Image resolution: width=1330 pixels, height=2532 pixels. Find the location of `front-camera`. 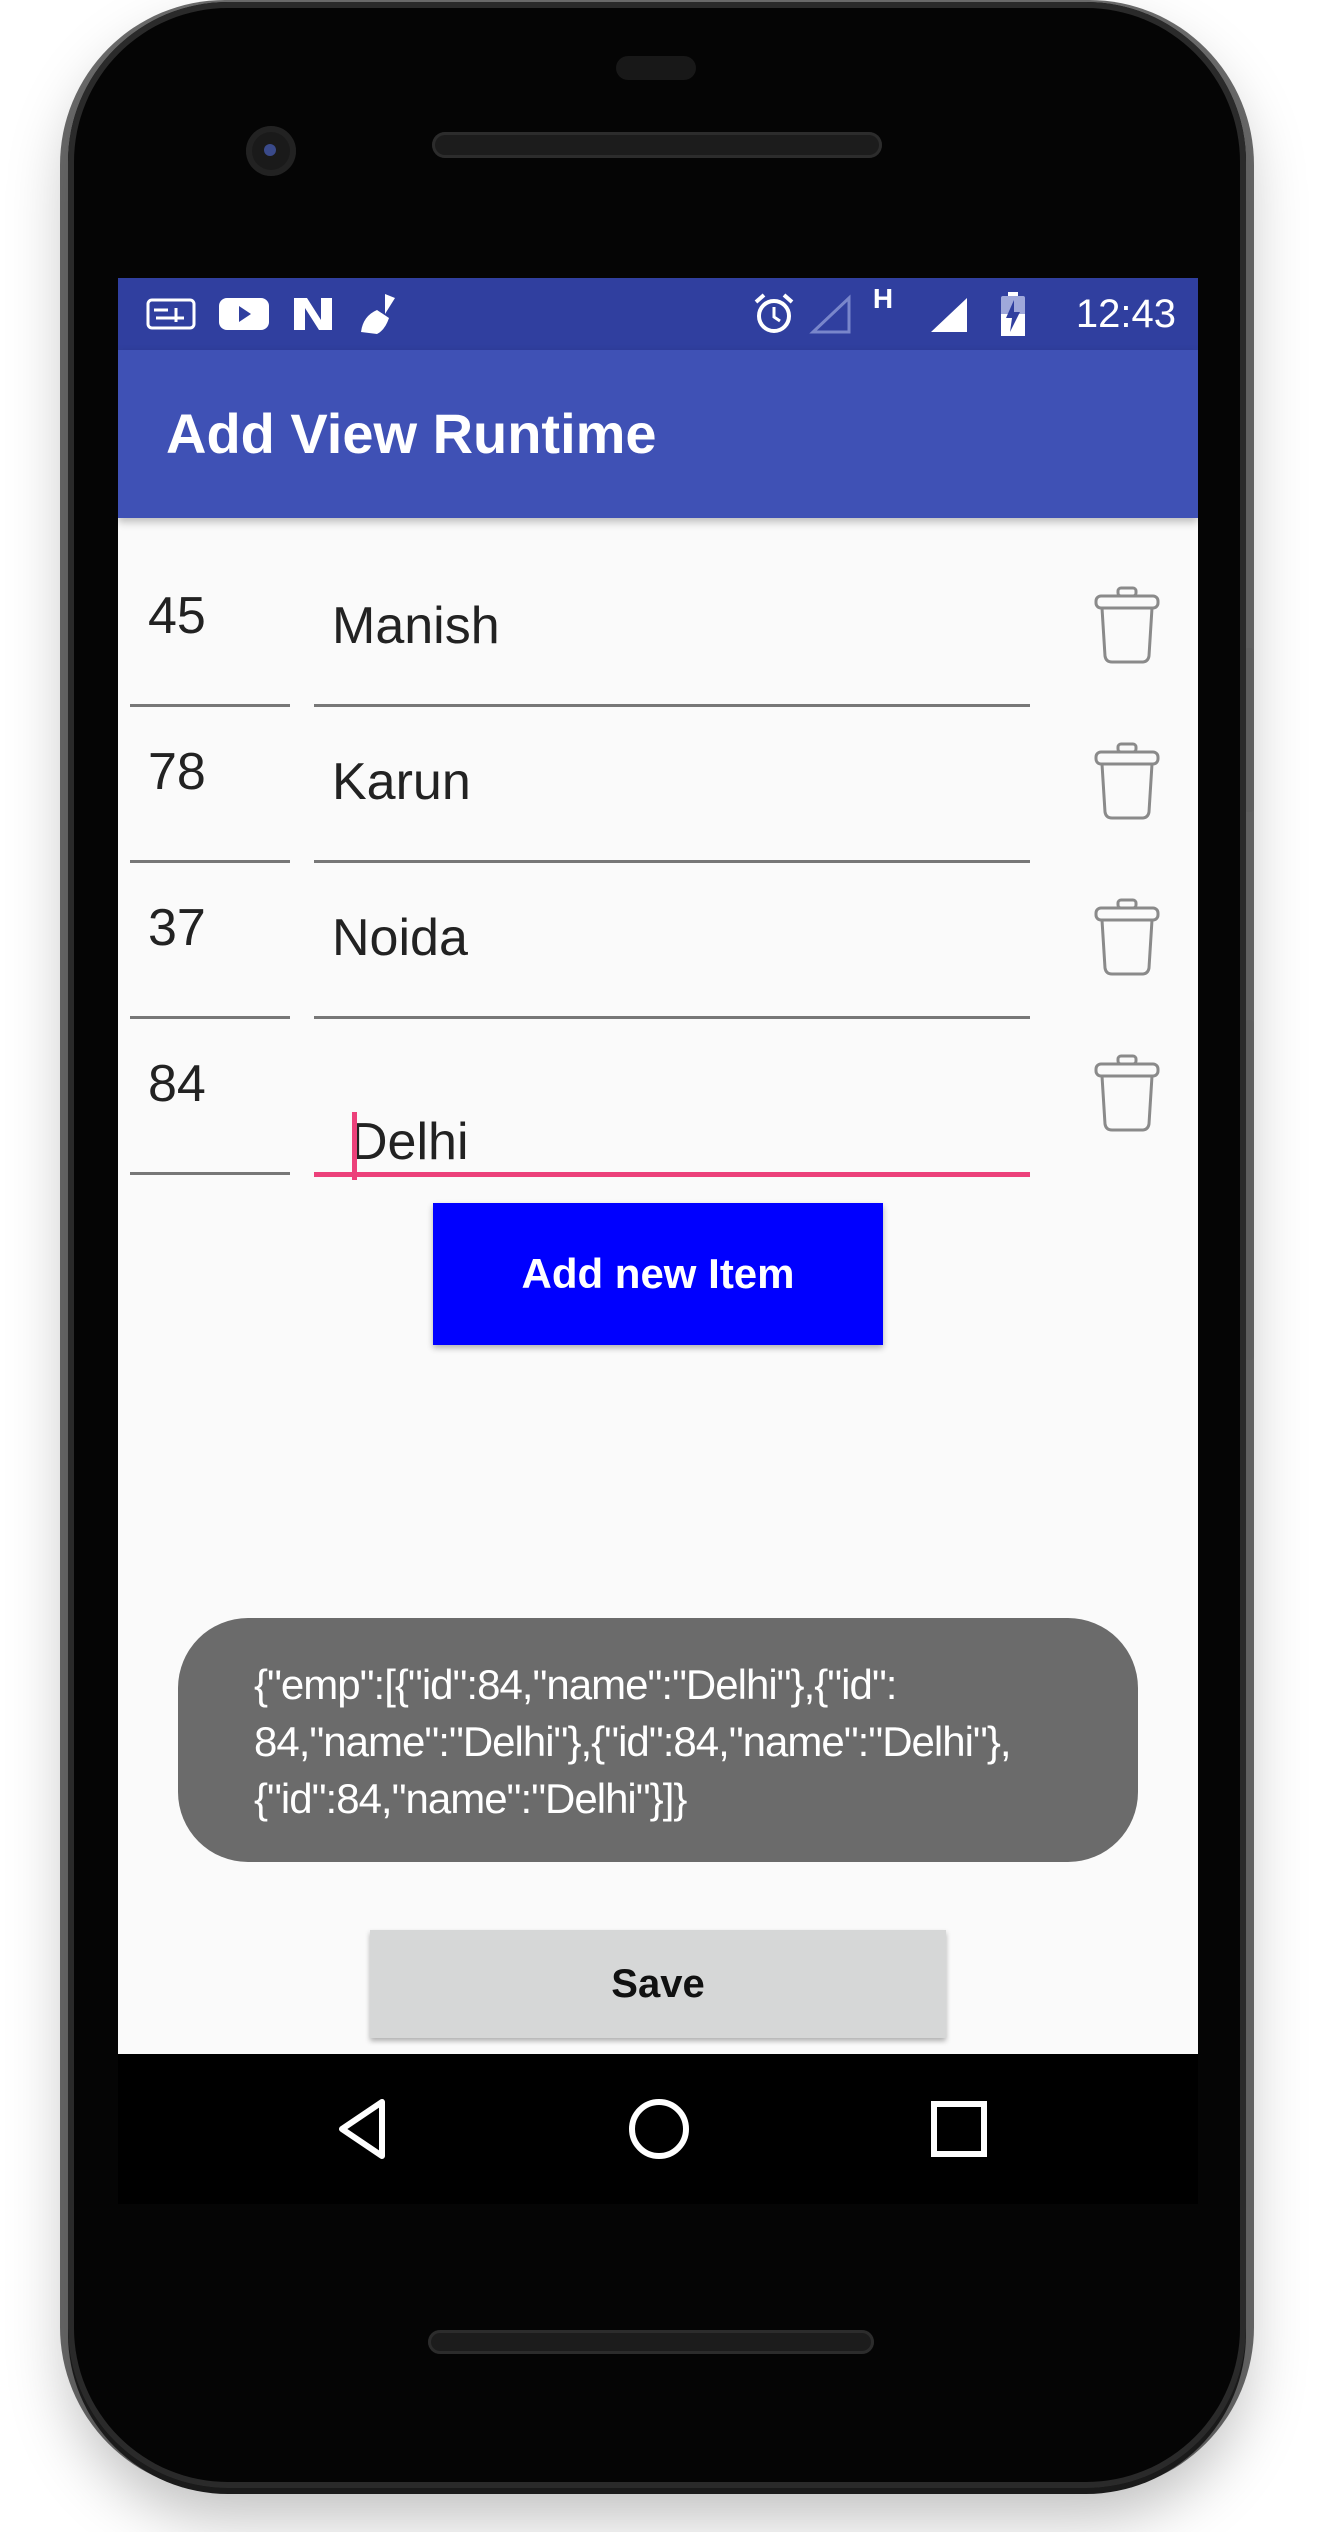

front-camera is located at coordinates (271, 151).